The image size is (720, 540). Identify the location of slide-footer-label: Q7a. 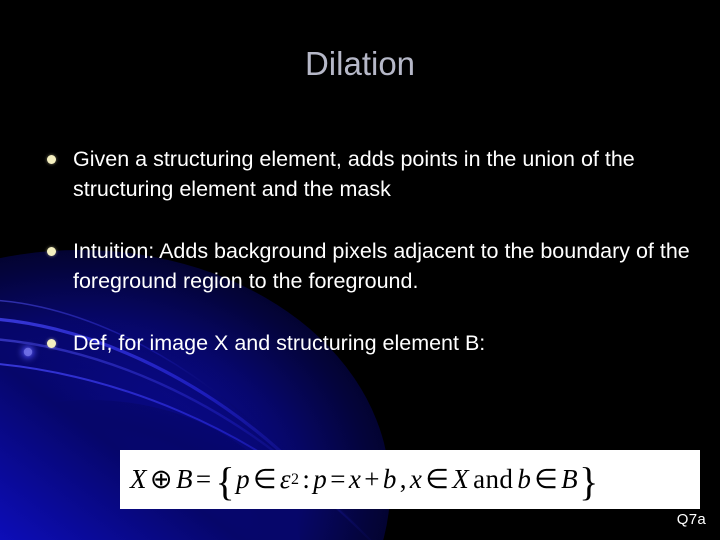
(691, 519).